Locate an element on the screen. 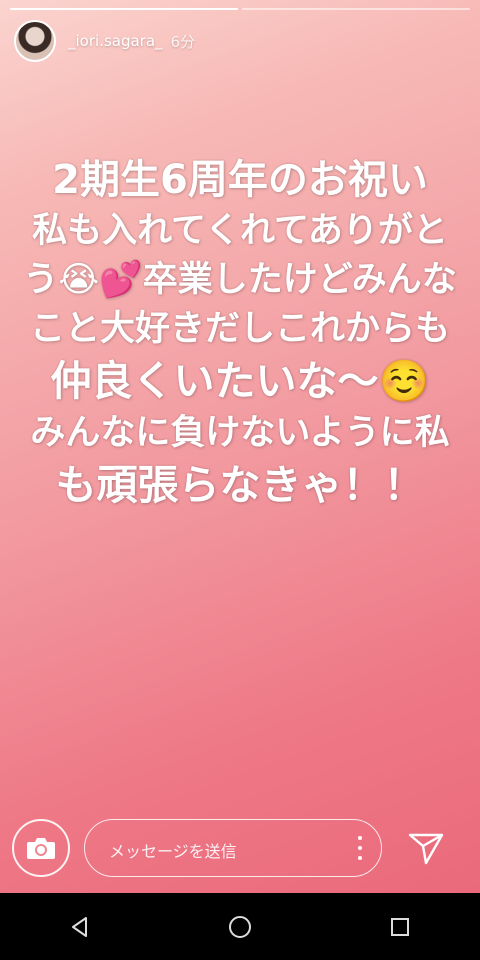 This screenshot has height=960, width=480. send-button is located at coordinates (426, 847).